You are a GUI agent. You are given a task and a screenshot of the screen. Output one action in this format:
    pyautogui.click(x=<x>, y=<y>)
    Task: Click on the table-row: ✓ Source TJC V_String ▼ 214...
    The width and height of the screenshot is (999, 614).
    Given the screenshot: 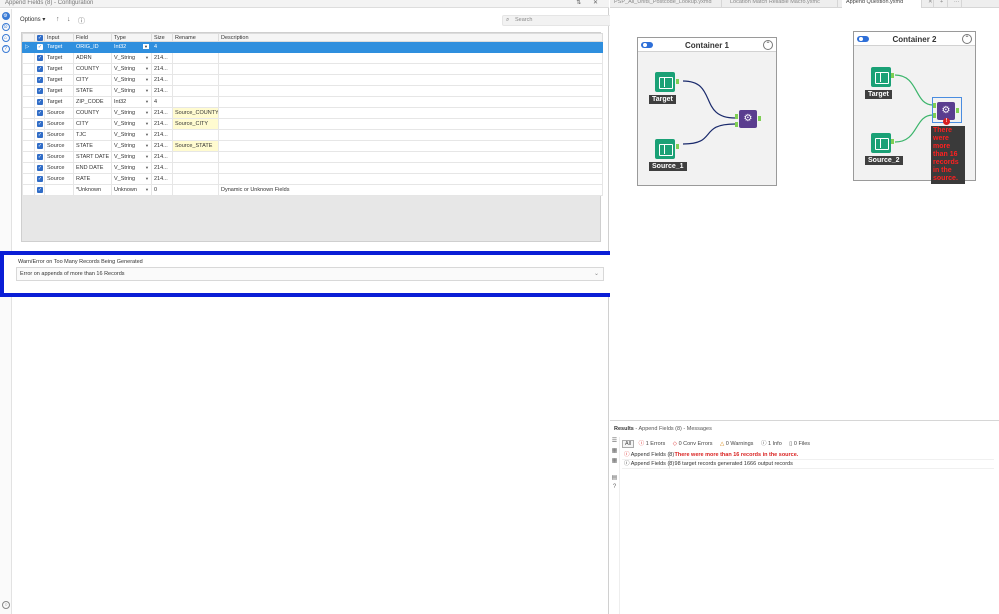 What is the action you would take?
    pyautogui.click(x=312, y=135)
    